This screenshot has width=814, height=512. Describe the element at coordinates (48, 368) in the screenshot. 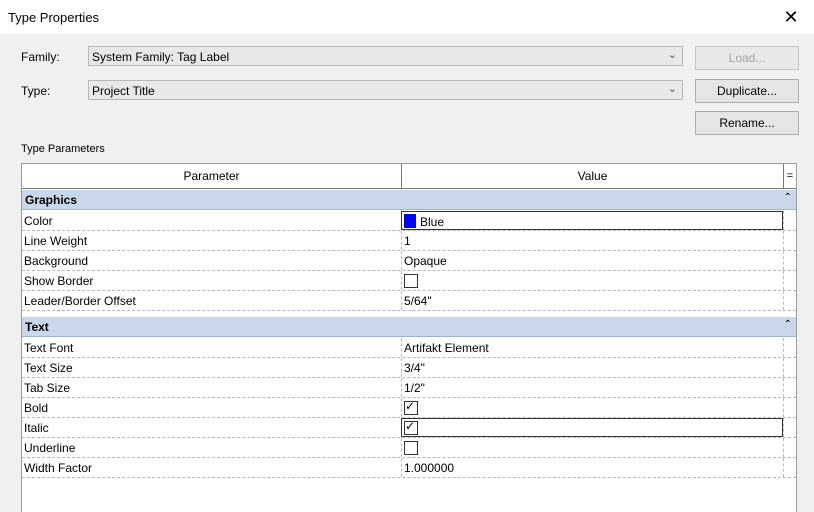

I see `param-name: Text Size` at that location.